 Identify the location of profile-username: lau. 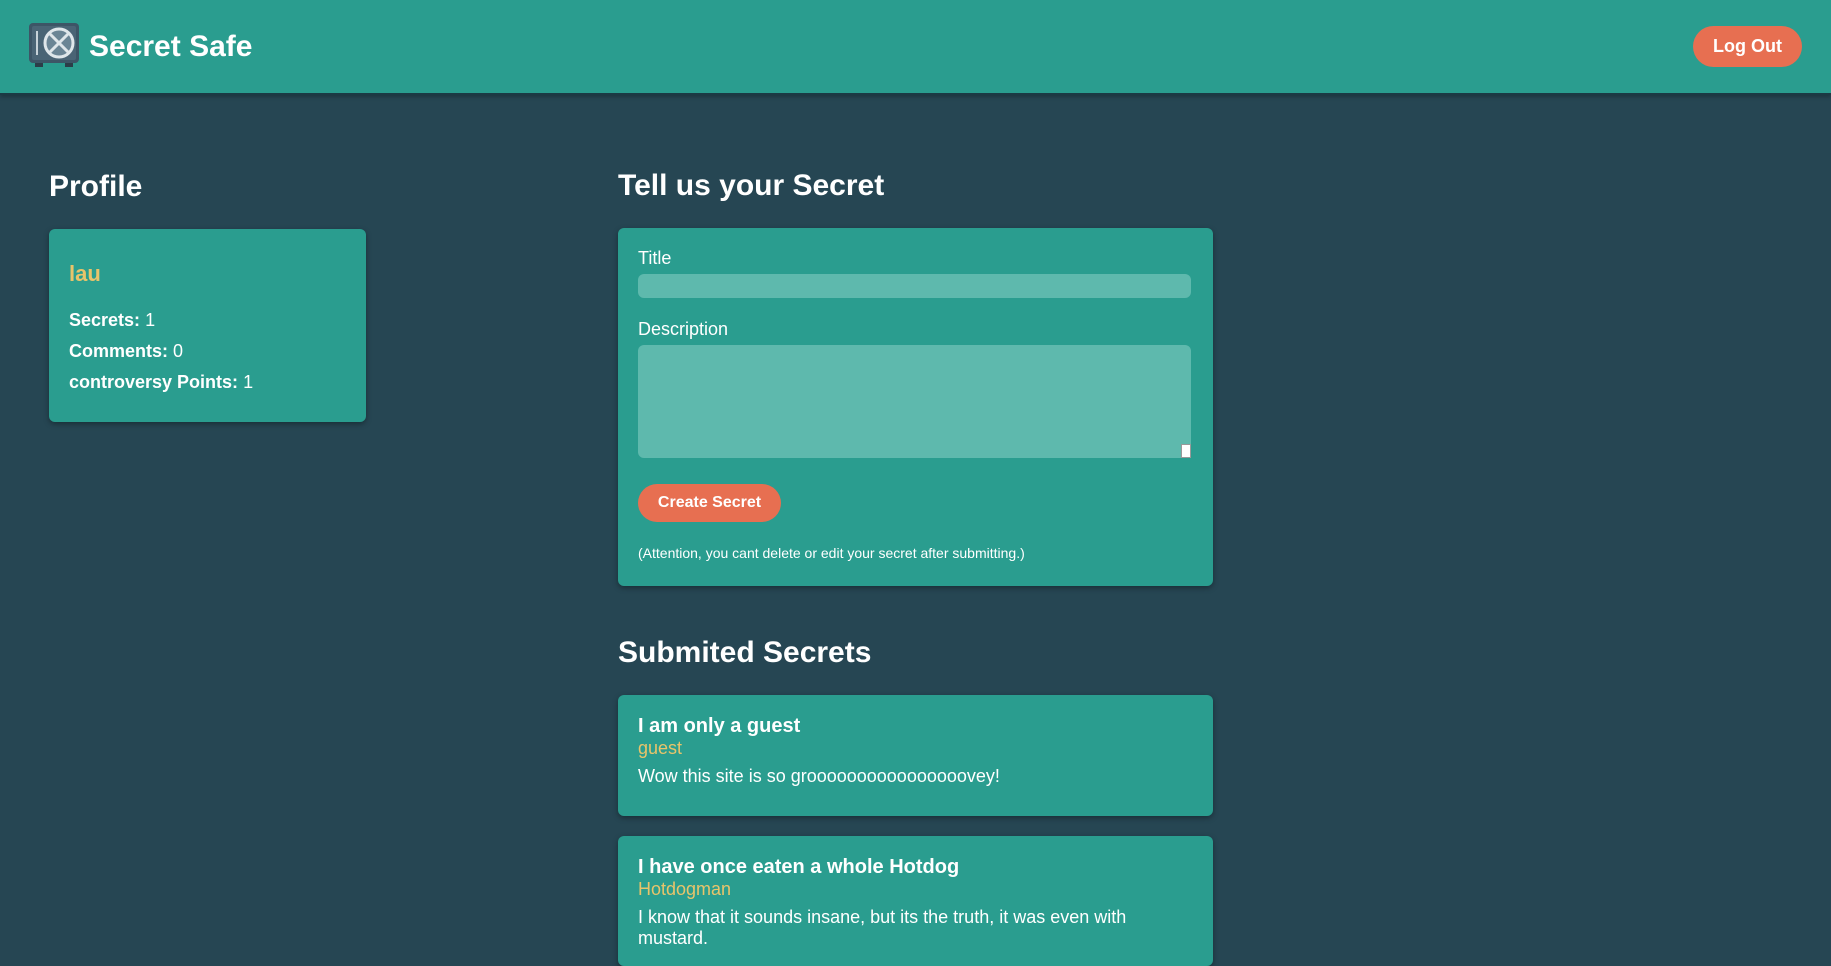
(85, 273).